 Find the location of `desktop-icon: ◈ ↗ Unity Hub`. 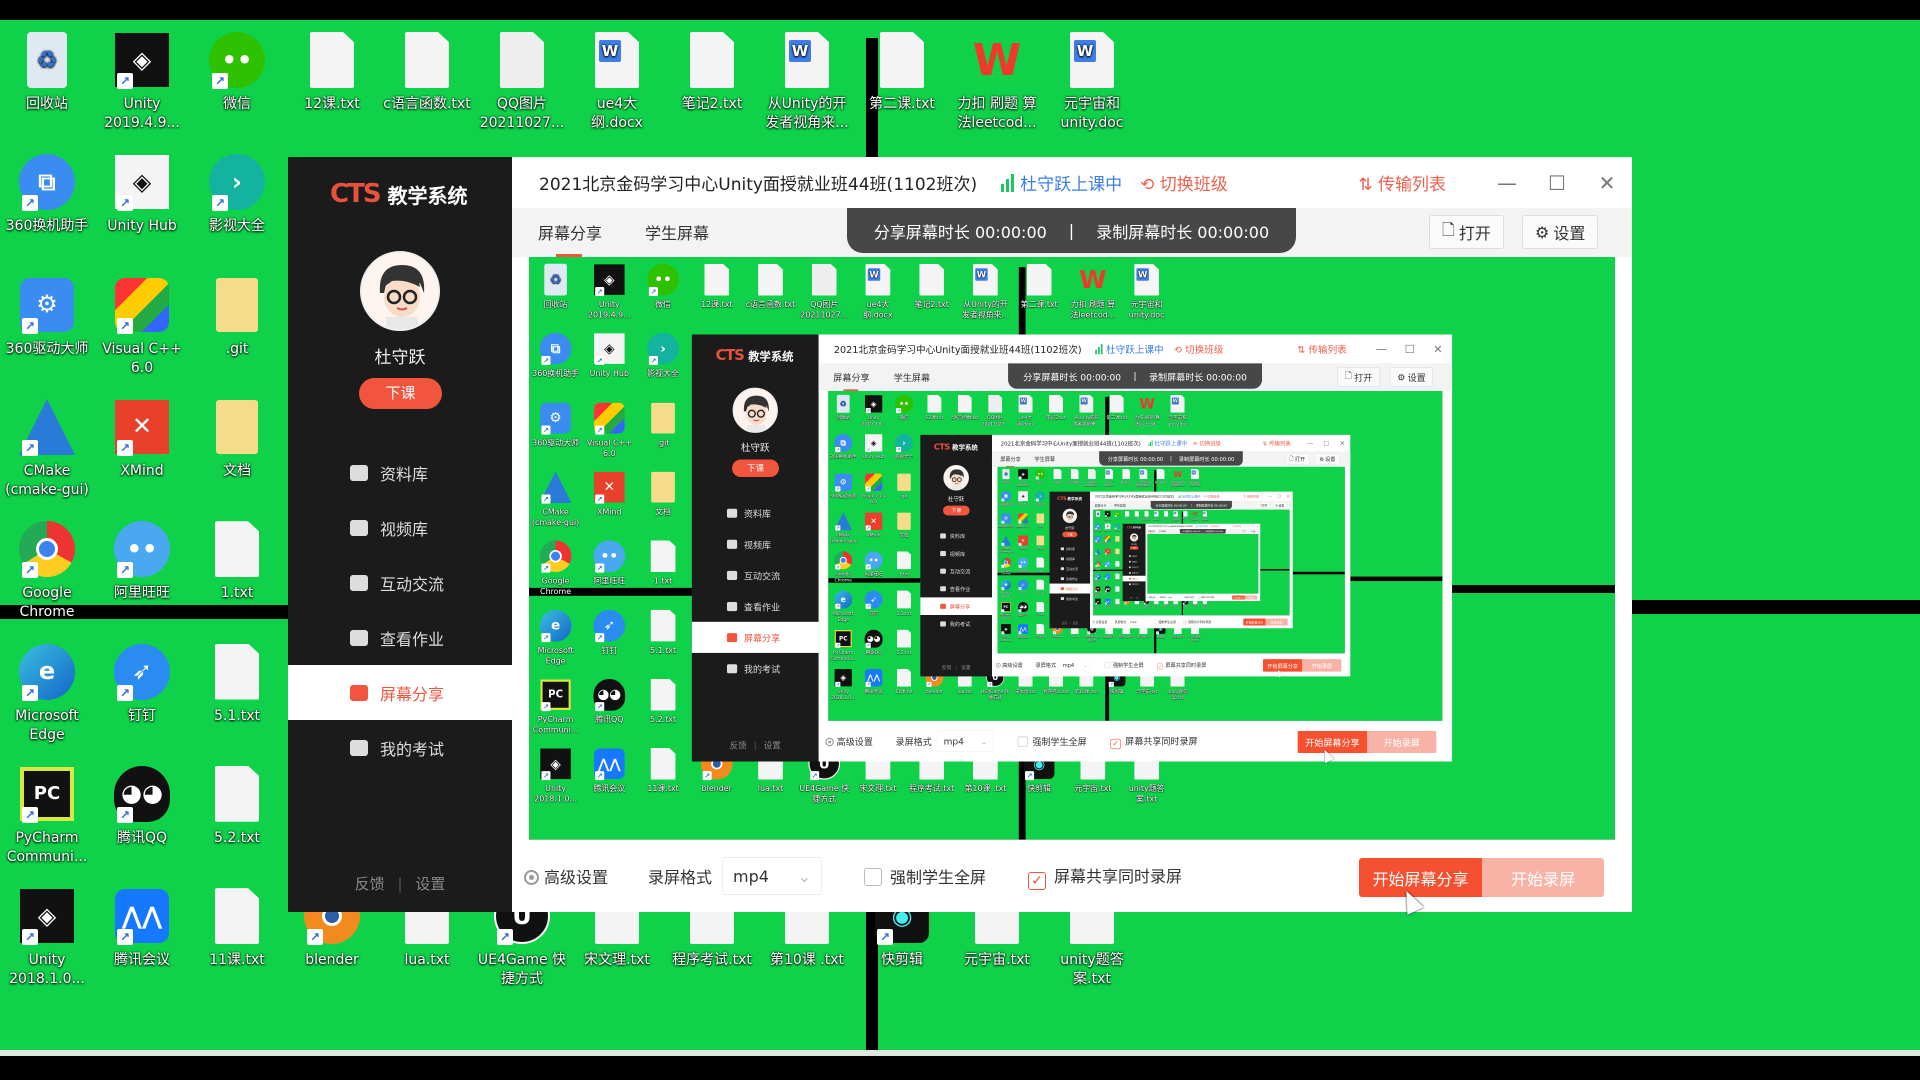

desktop-icon: ◈ ↗ Unity Hub is located at coordinates (1023, 498).